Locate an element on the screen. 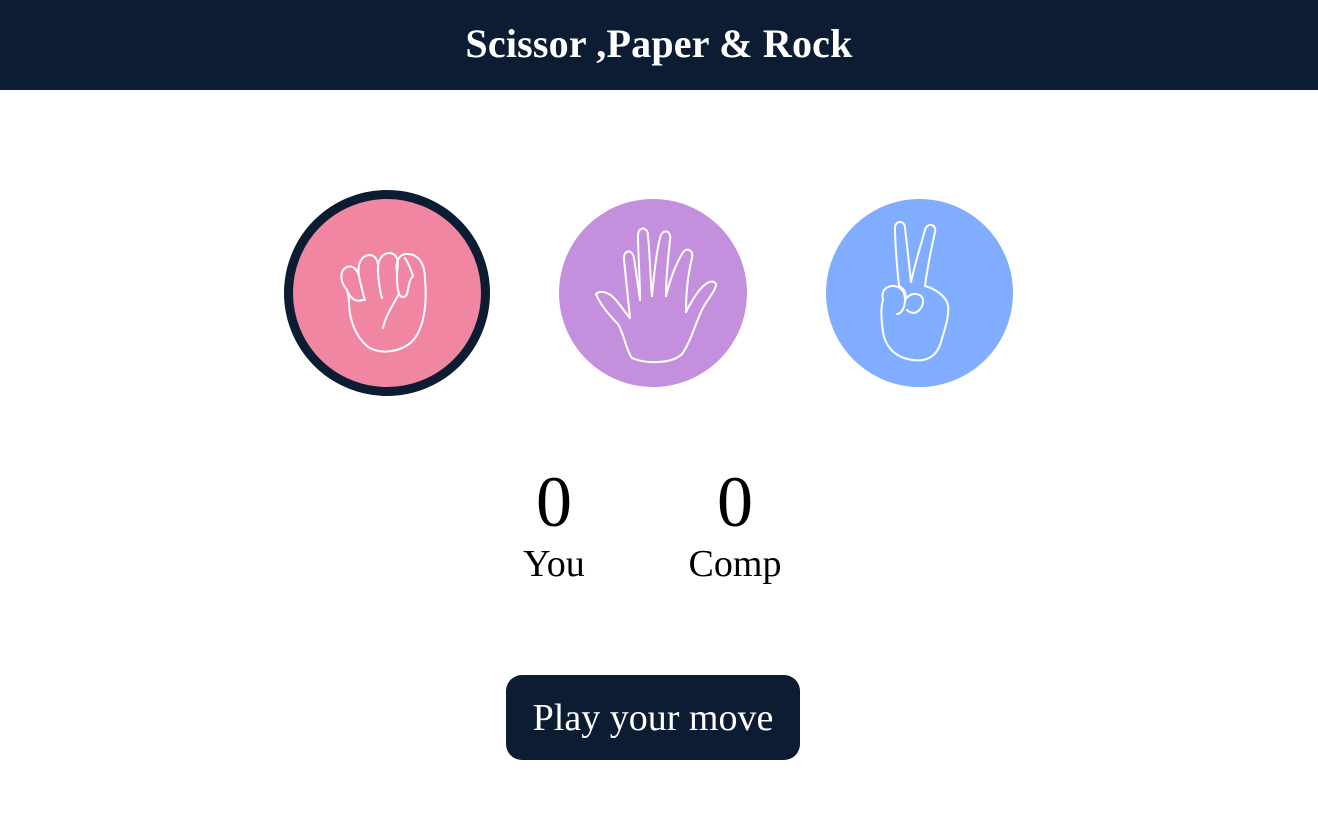  rock-choice is located at coordinates (387, 293).